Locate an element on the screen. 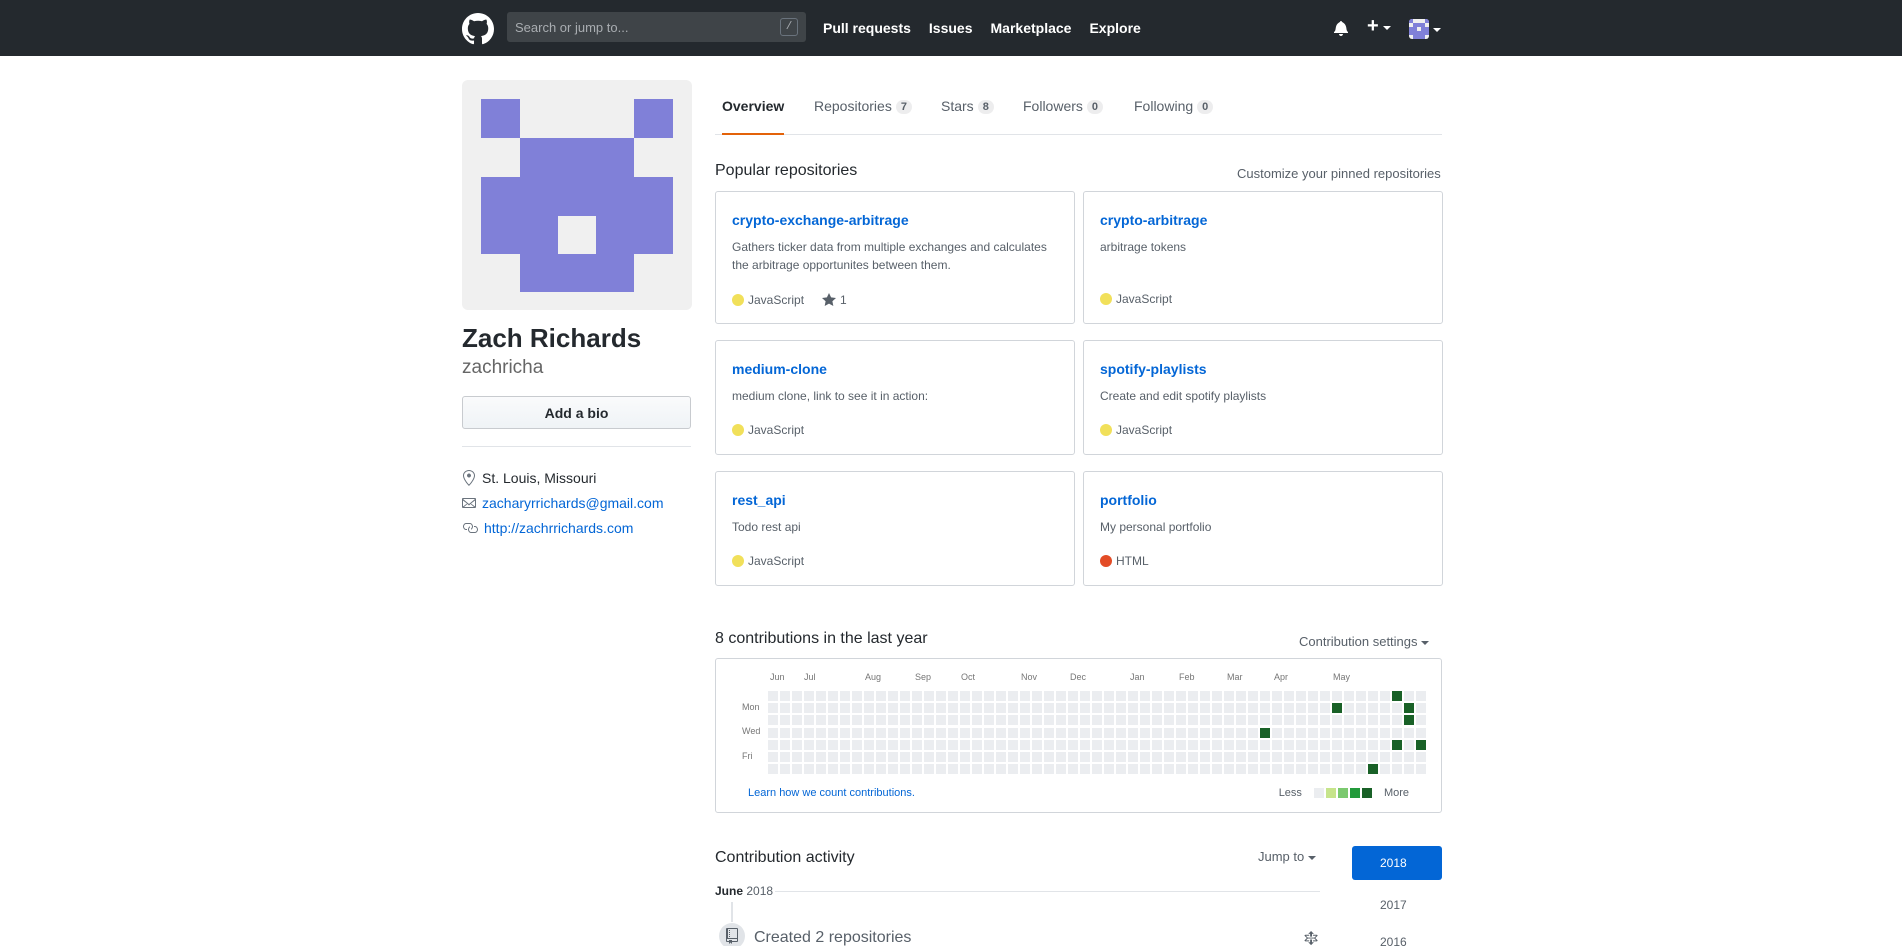 This screenshot has height=946, width=1902. repo-name-link: spotify-playlists is located at coordinates (1153, 369).